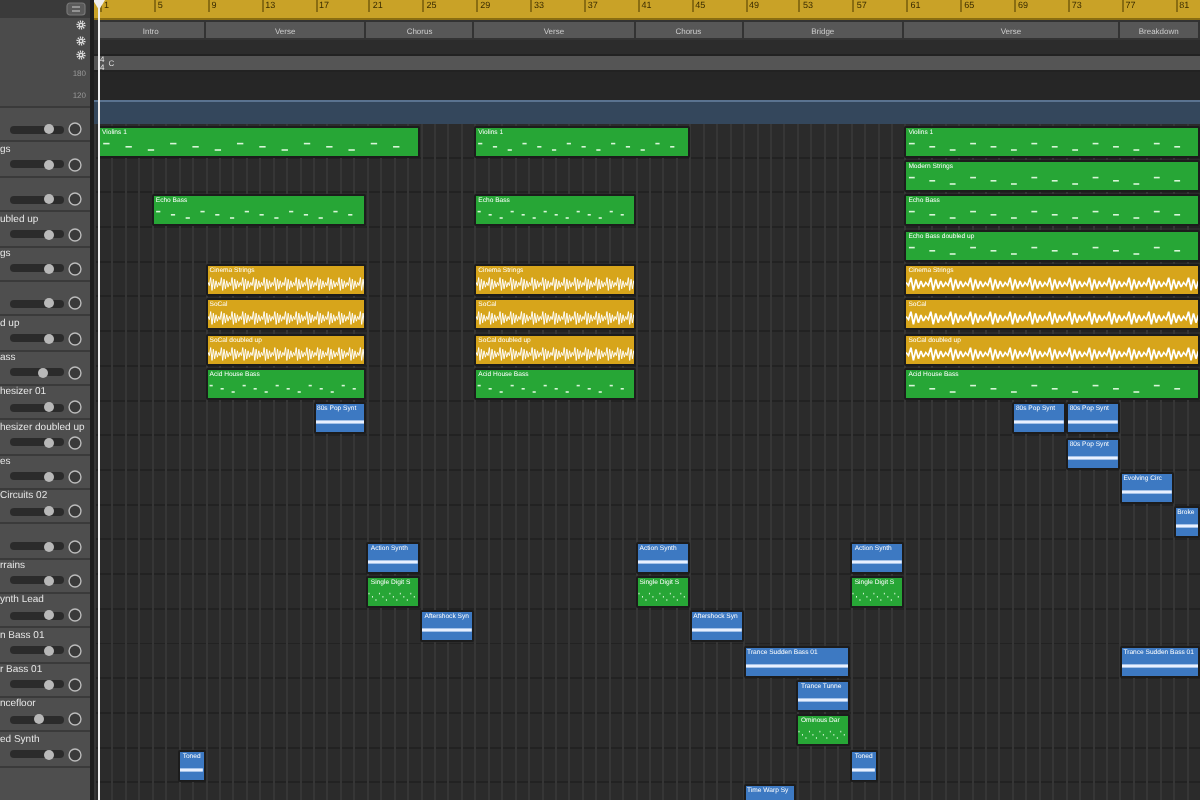  Describe the element at coordinates (76, 8) in the screenshot. I see `list-view-icon` at that location.